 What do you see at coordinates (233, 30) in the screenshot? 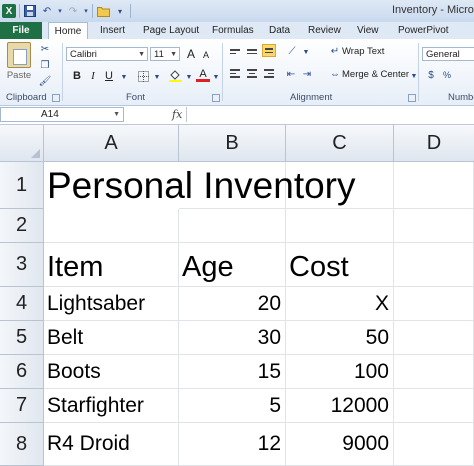
I see `tab-formulas: Formulas` at bounding box center [233, 30].